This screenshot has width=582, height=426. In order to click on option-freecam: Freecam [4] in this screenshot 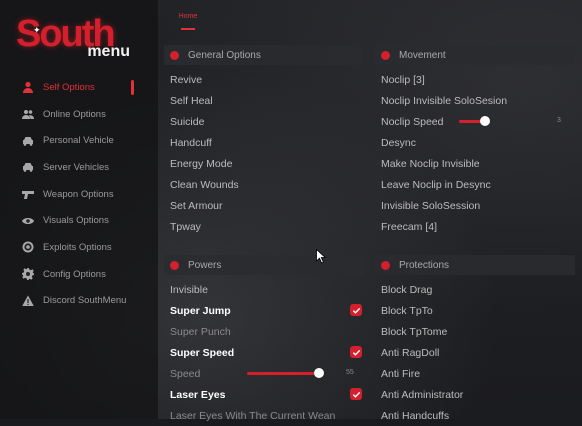, I will do `click(475, 226)`.